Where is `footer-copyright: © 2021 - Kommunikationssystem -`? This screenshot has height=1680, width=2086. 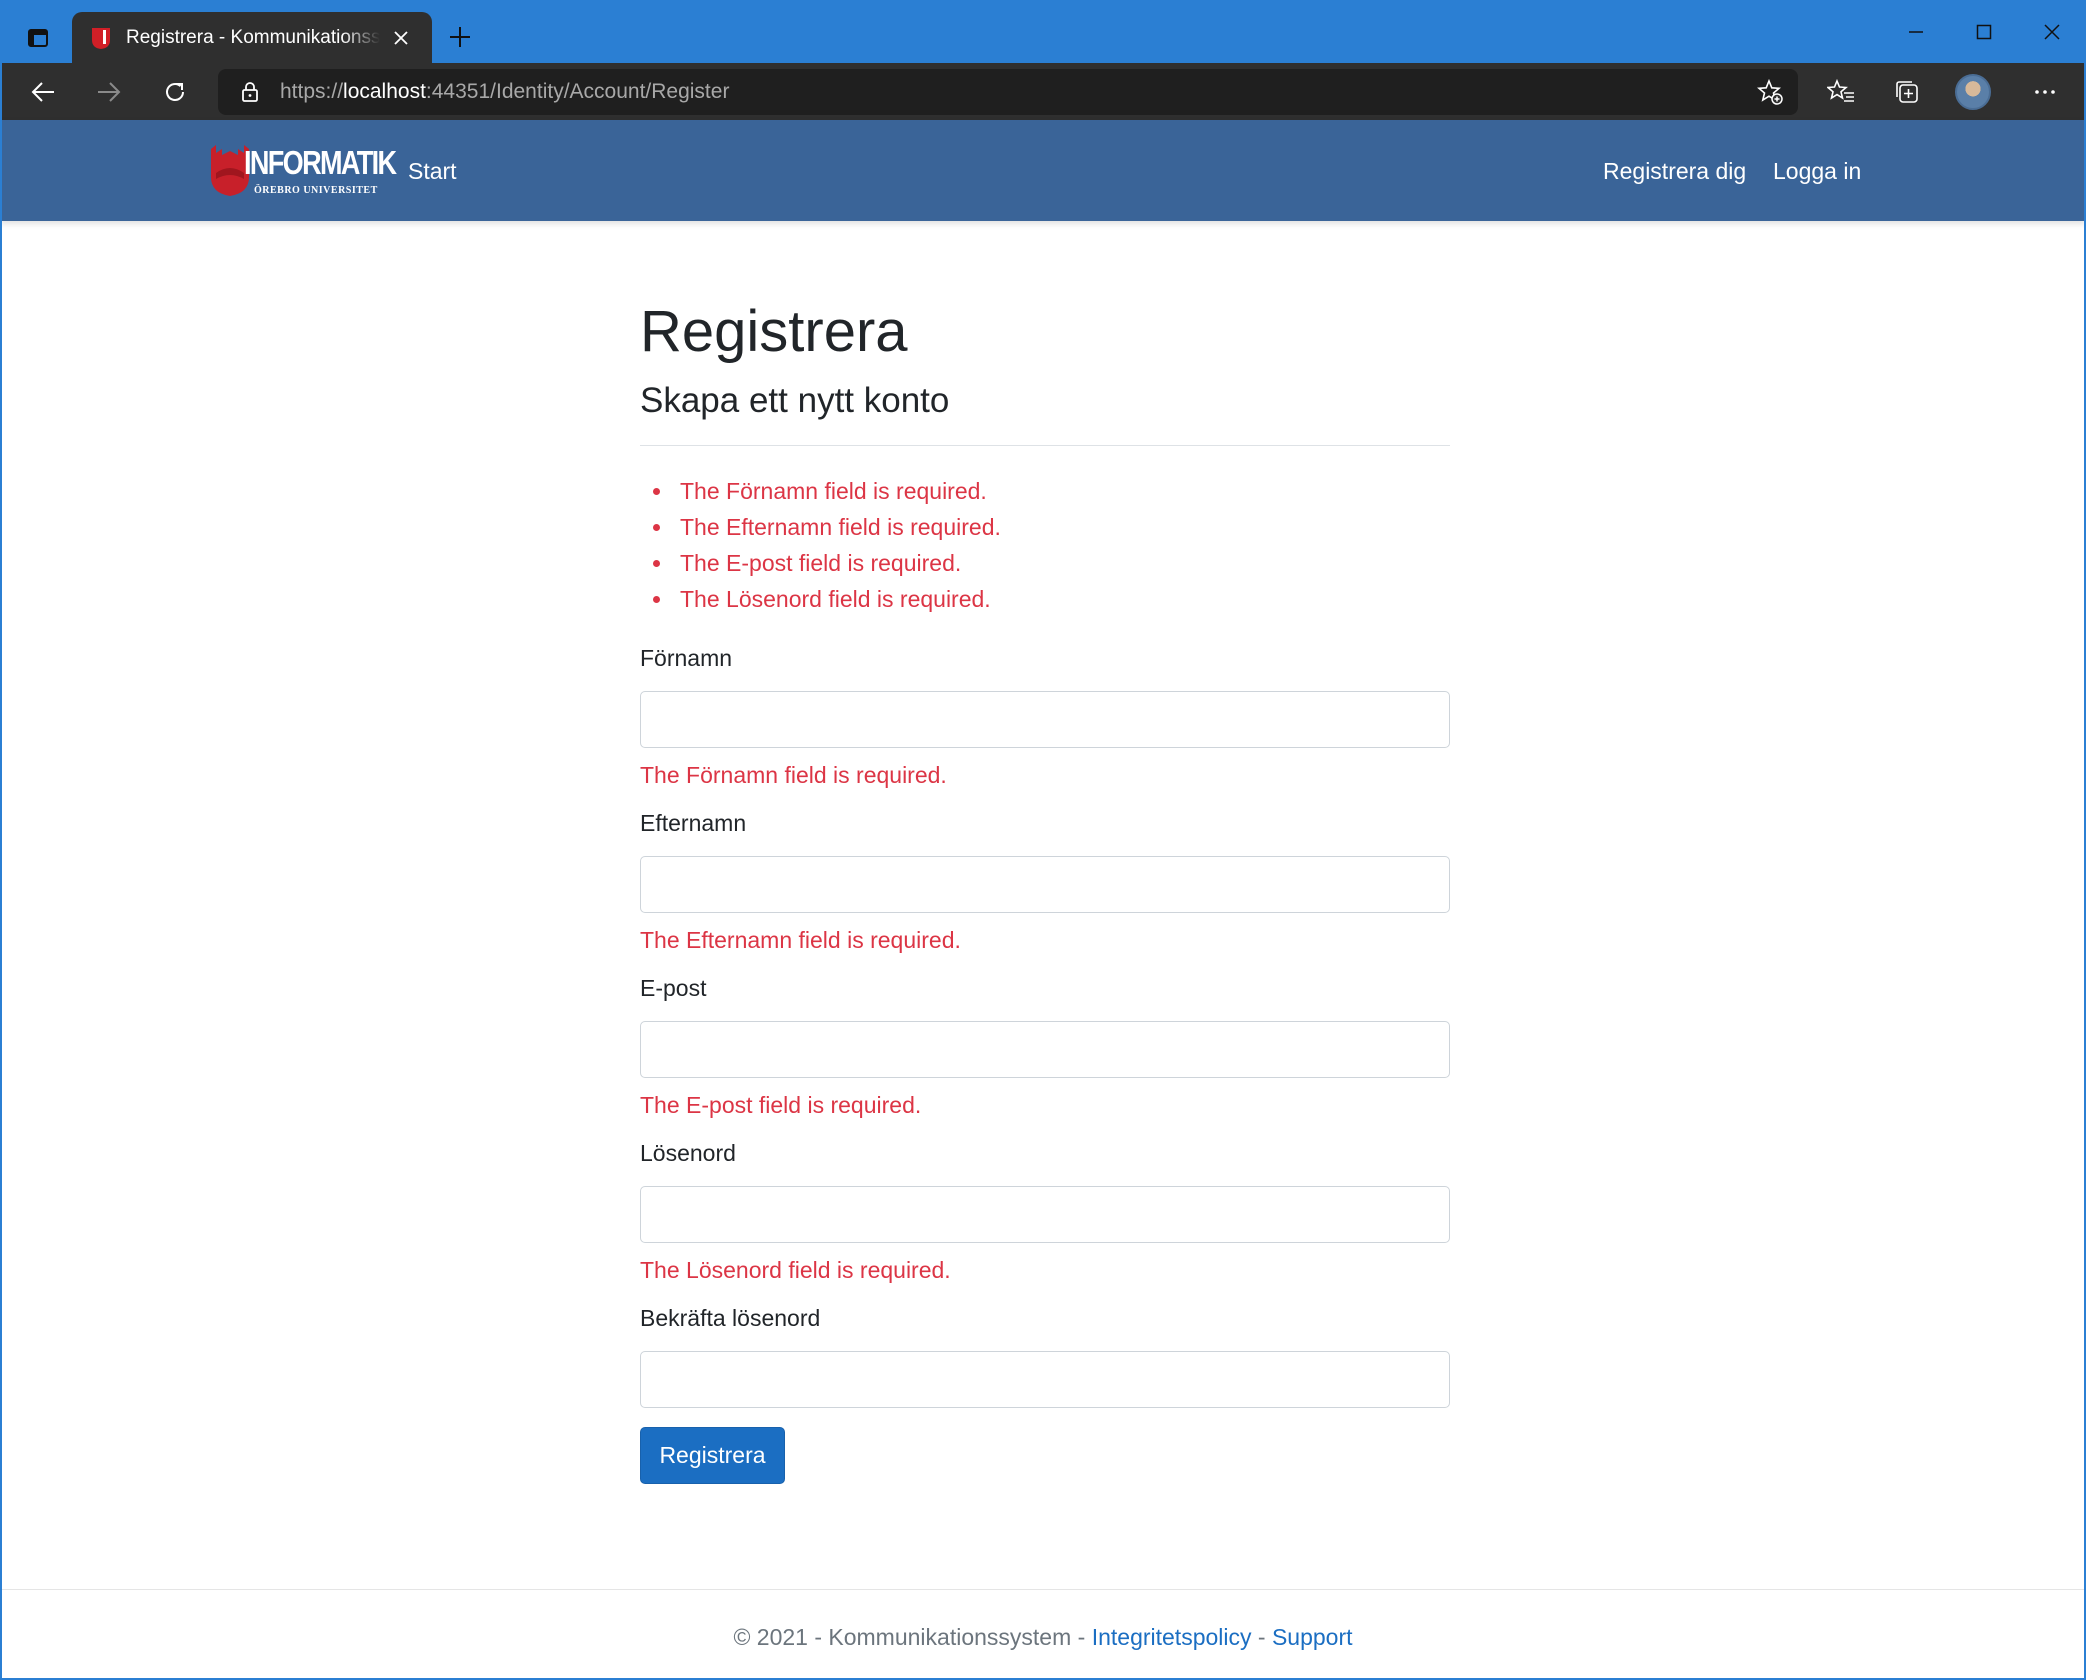 footer-copyright: © 2021 - Kommunikationssystem - is located at coordinates (912, 1637).